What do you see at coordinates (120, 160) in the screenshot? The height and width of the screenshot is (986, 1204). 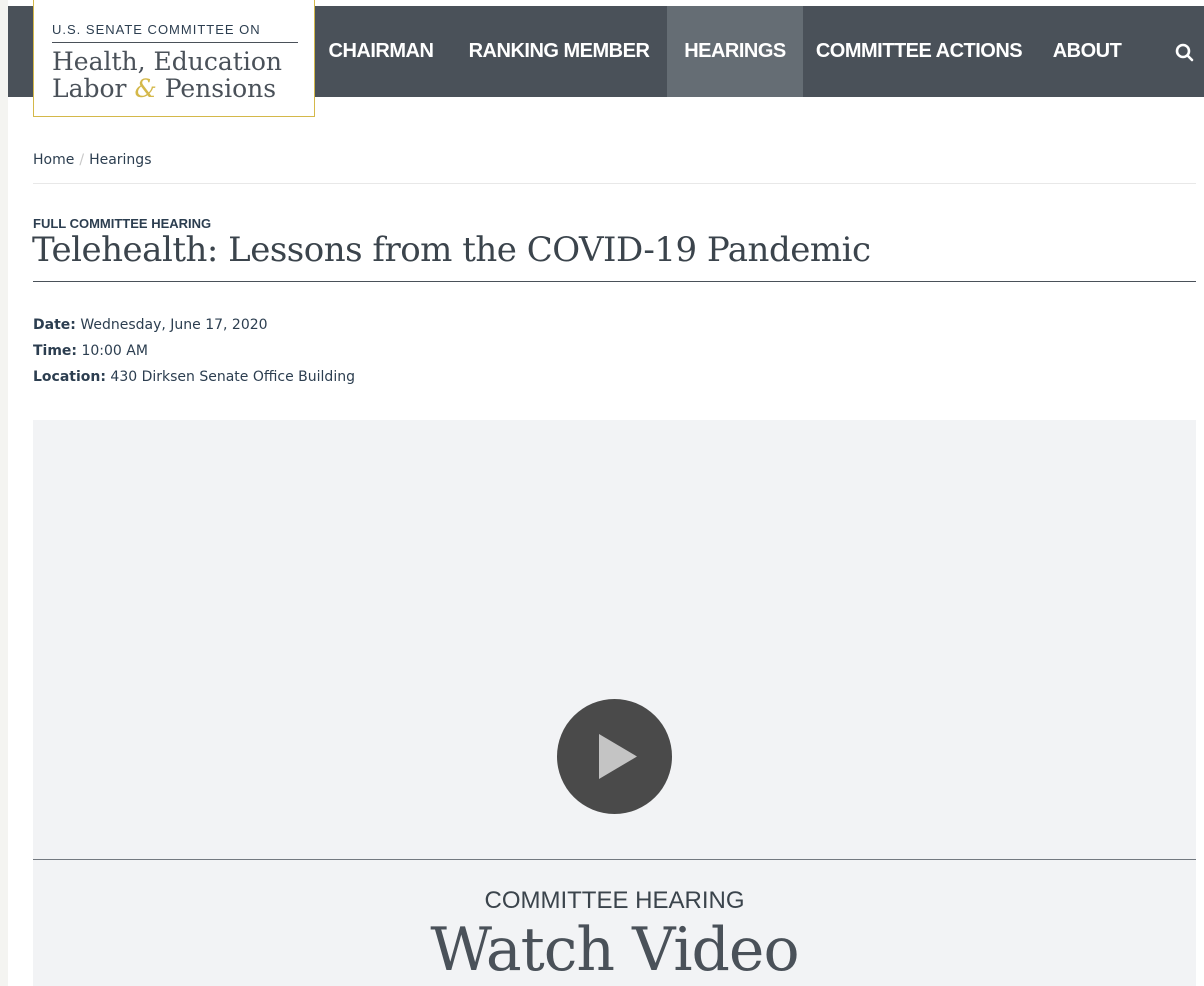 I see `breadcrumb-hearings: Hearings` at bounding box center [120, 160].